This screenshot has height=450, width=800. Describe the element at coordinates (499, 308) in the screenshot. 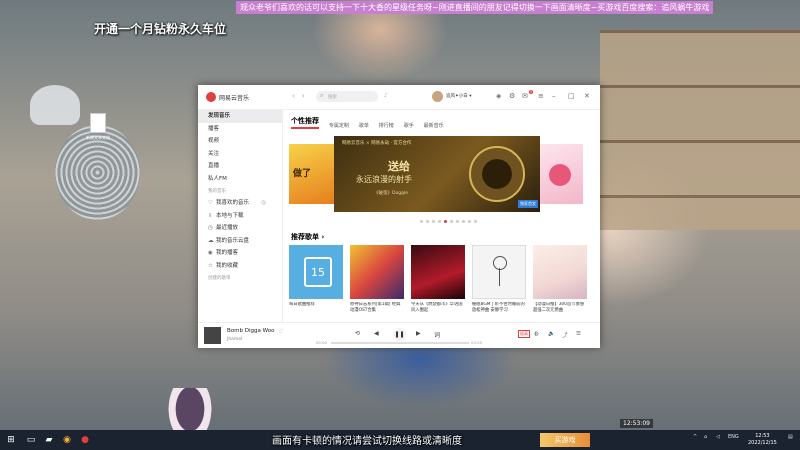

I see `playlist-name: 催眠BGM | 听不住时睡前的放松神曲 安静学习` at that location.